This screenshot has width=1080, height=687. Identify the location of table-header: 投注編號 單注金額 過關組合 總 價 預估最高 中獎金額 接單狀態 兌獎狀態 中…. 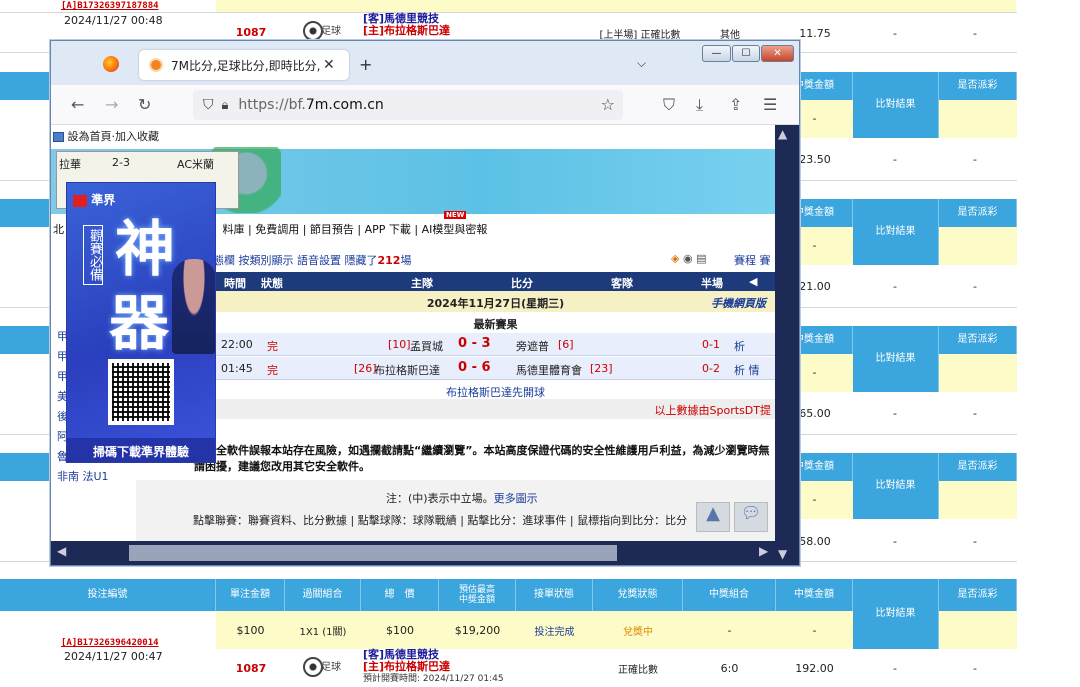
(508, 614).